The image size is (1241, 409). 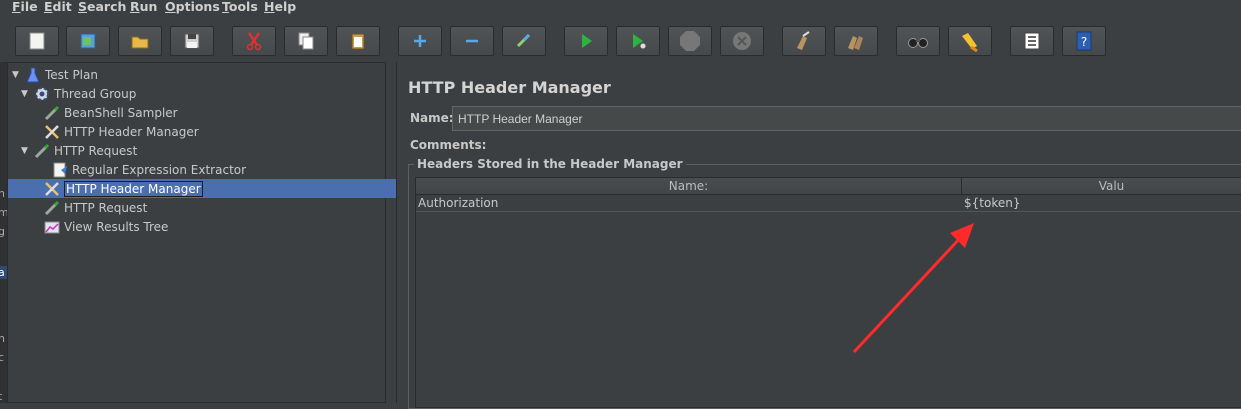 I want to click on reset-search-button, so click(x=970, y=41).